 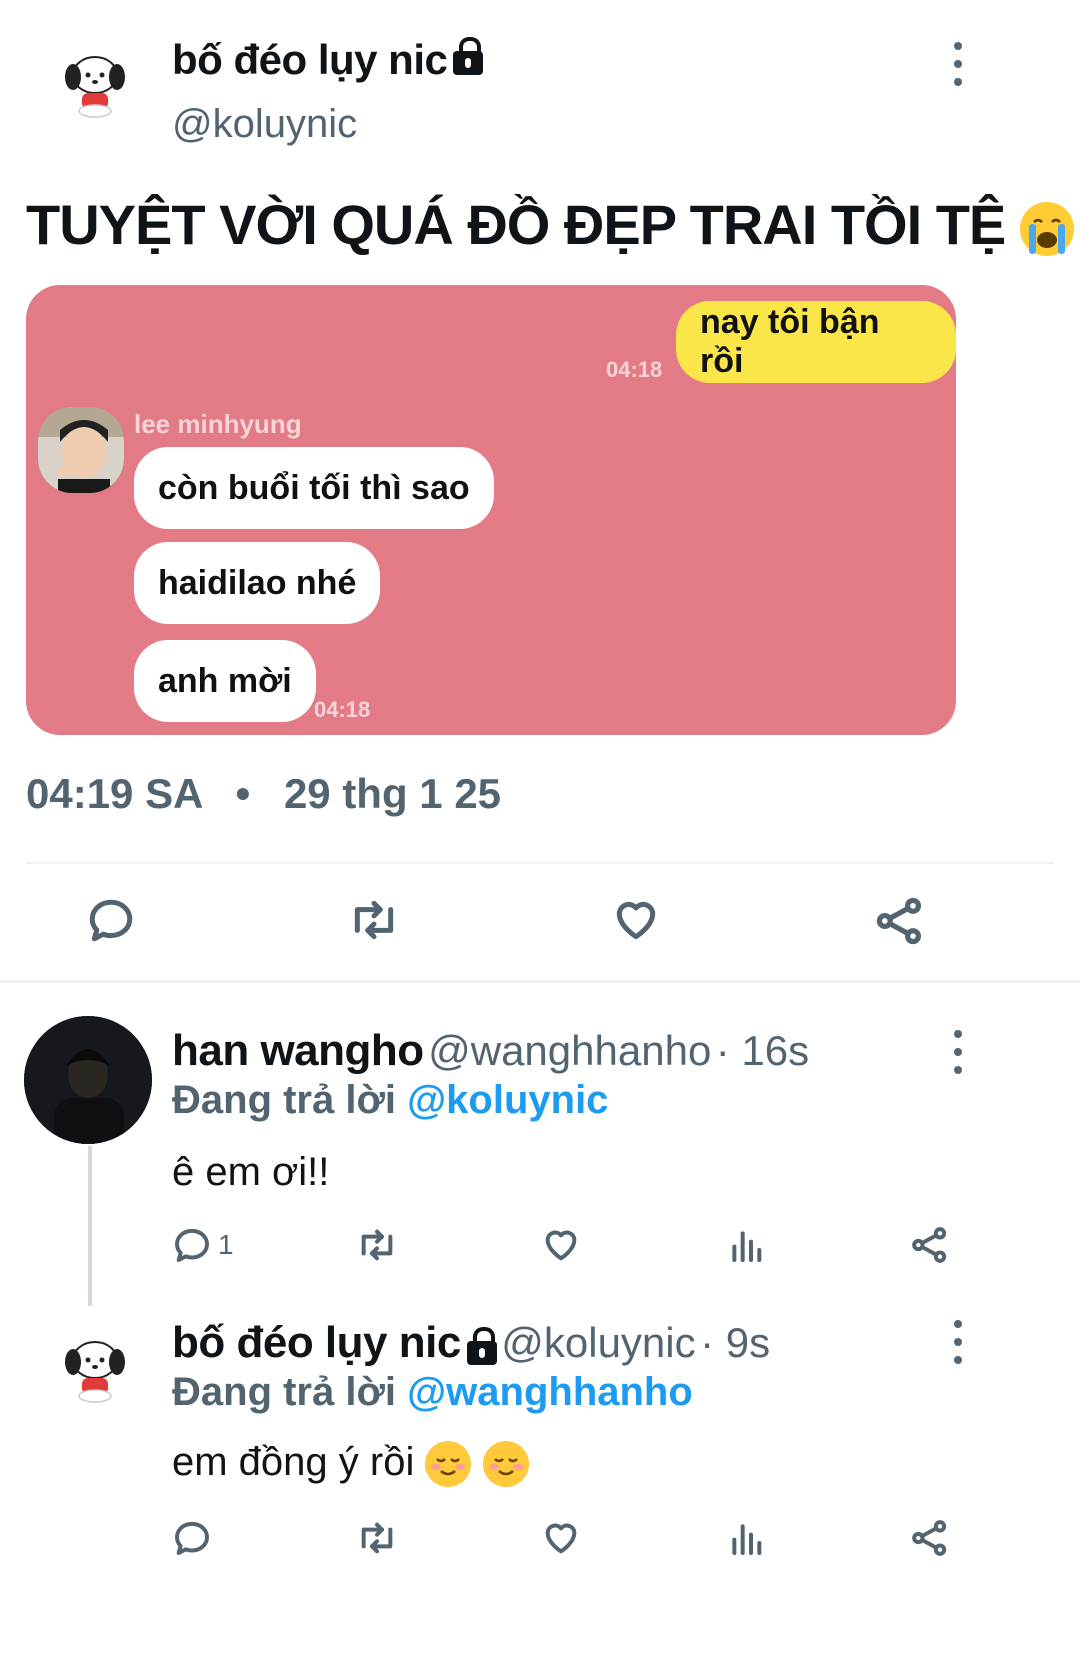 I want to click on sender-avatar, so click(x=81, y=450).